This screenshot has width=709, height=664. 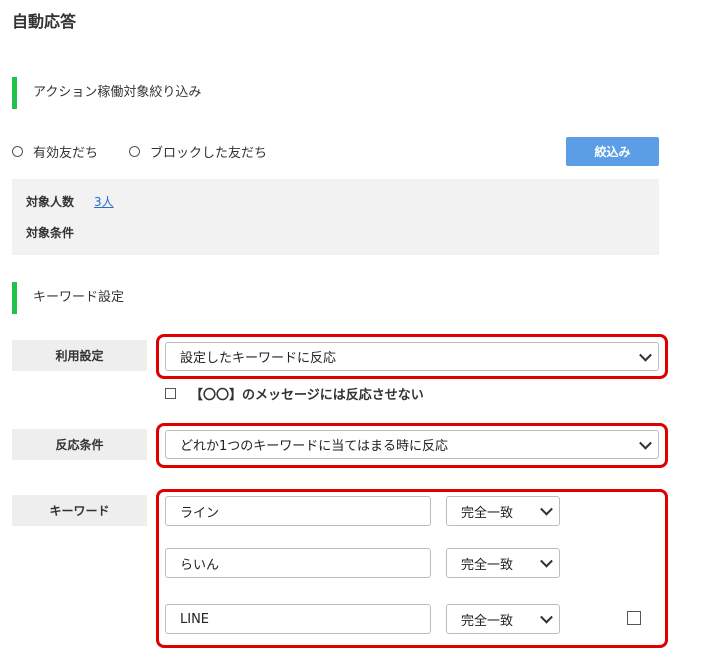 What do you see at coordinates (200, 513) in the screenshot?
I see `keyword-value: ライン` at bounding box center [200, 513].